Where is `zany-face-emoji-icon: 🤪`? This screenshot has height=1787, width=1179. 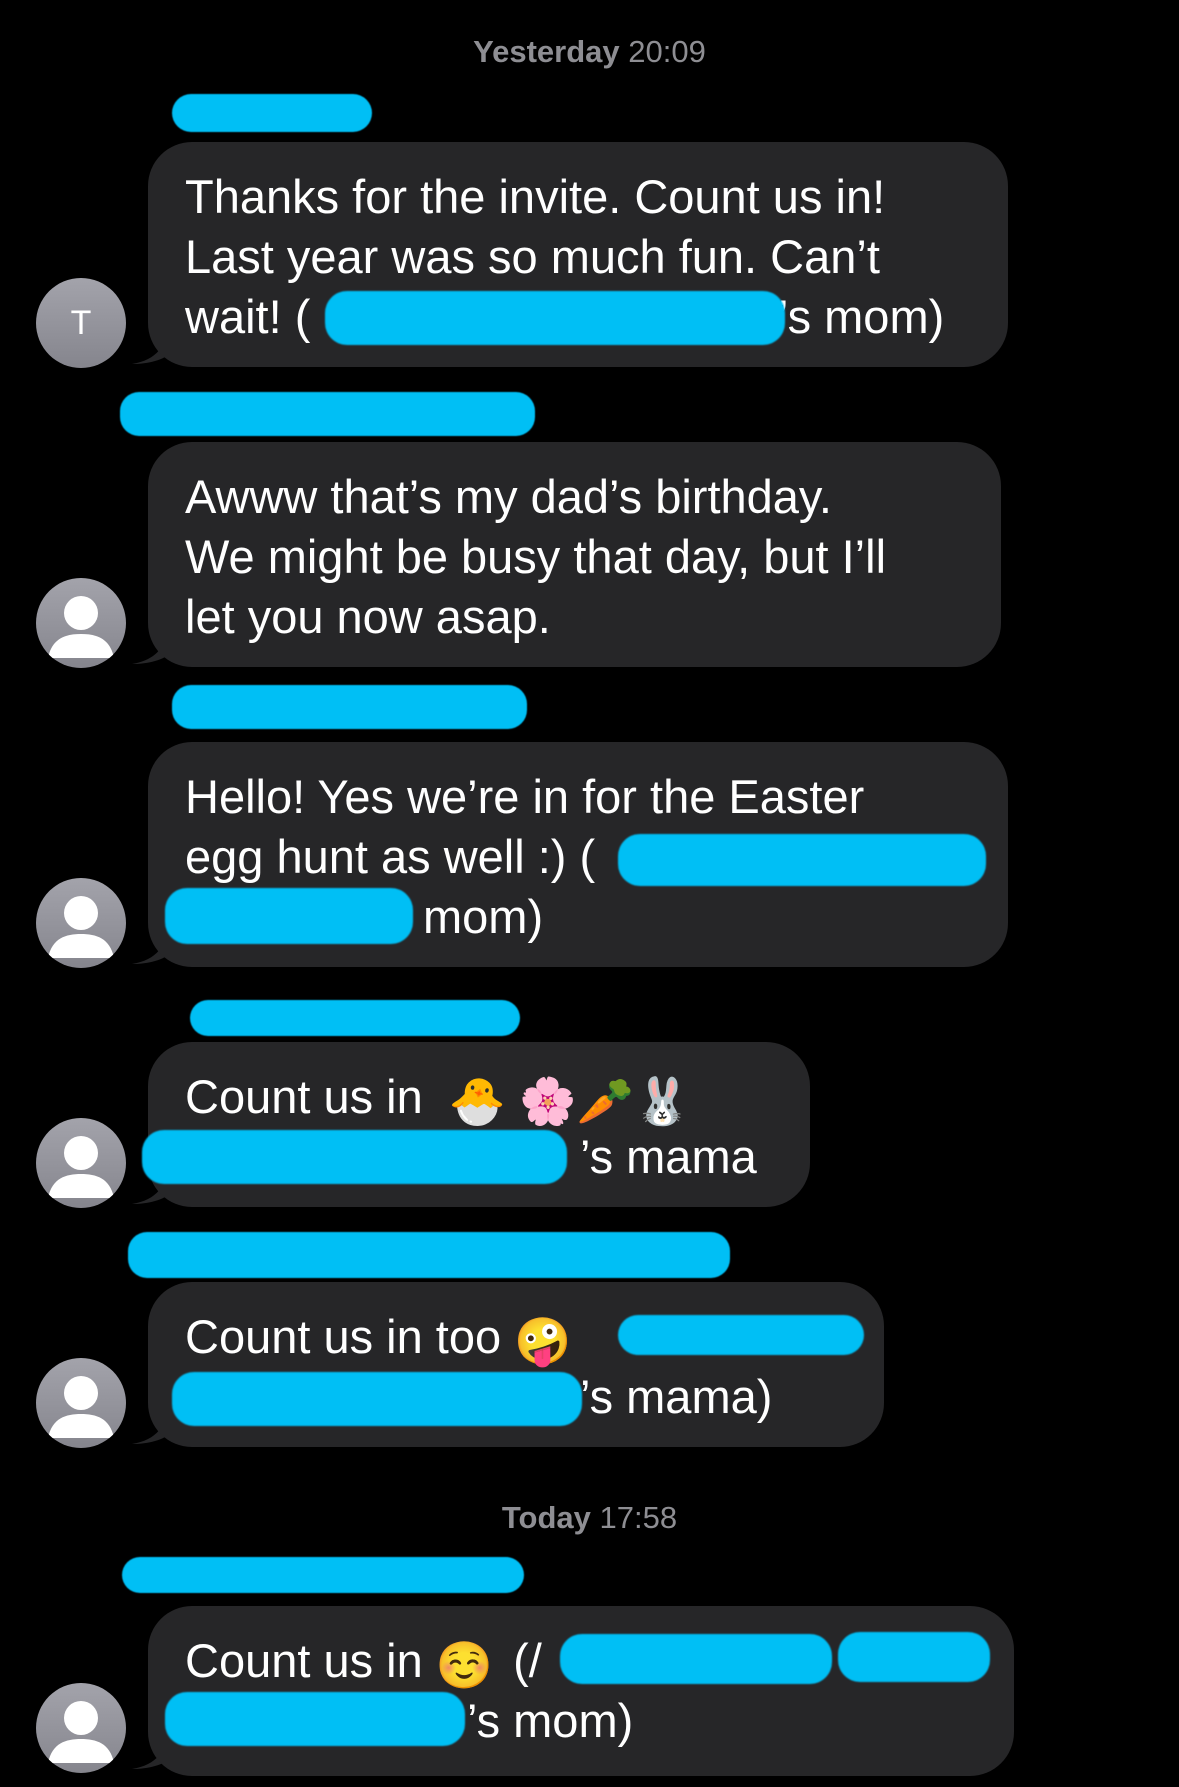 zany-face-emoji-icon: 🤪 is located at coordinates (543, 1341).